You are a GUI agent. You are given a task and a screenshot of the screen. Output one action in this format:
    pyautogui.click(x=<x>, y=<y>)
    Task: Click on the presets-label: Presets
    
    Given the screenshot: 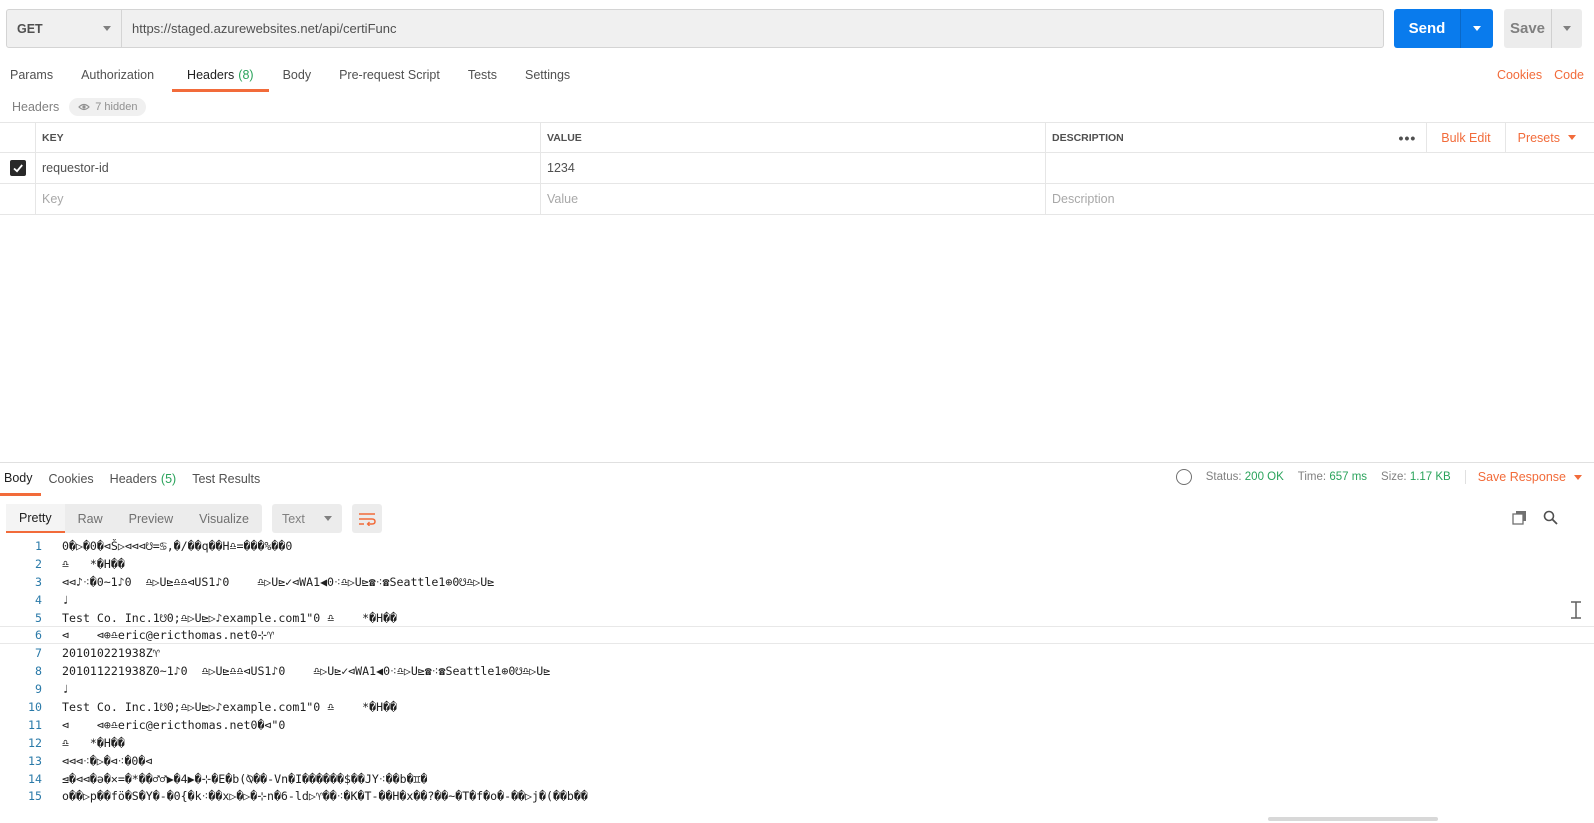 What is the action you would take?
    pyautogui.click(x=1538, y=137)
    